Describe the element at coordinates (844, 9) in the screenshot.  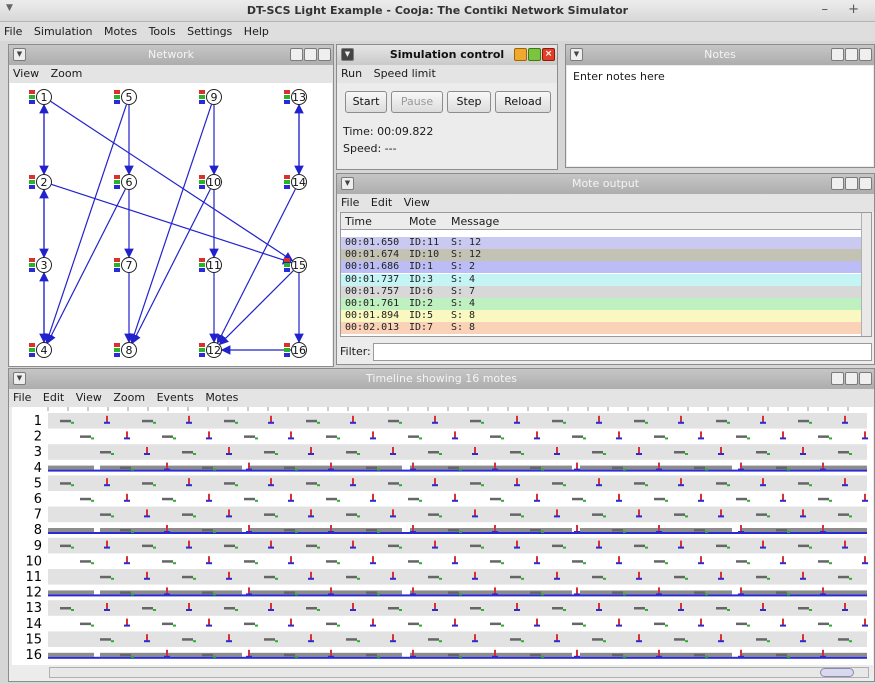
I see `window-controls: – +` at that location.